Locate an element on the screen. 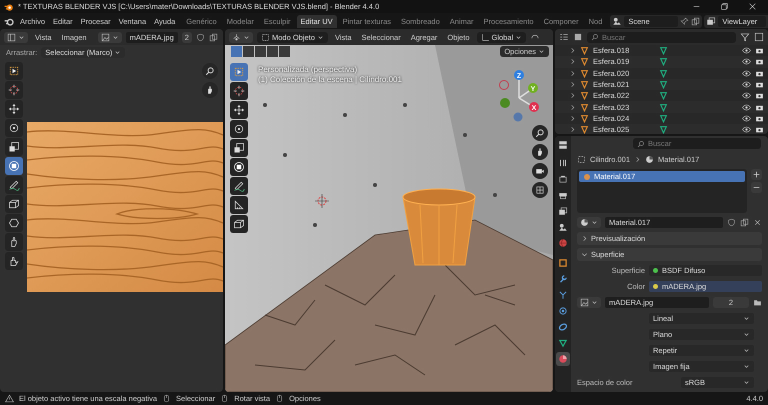 This screenshot has height=405, width=768. filter-icon is located at coordinates (745, 37).